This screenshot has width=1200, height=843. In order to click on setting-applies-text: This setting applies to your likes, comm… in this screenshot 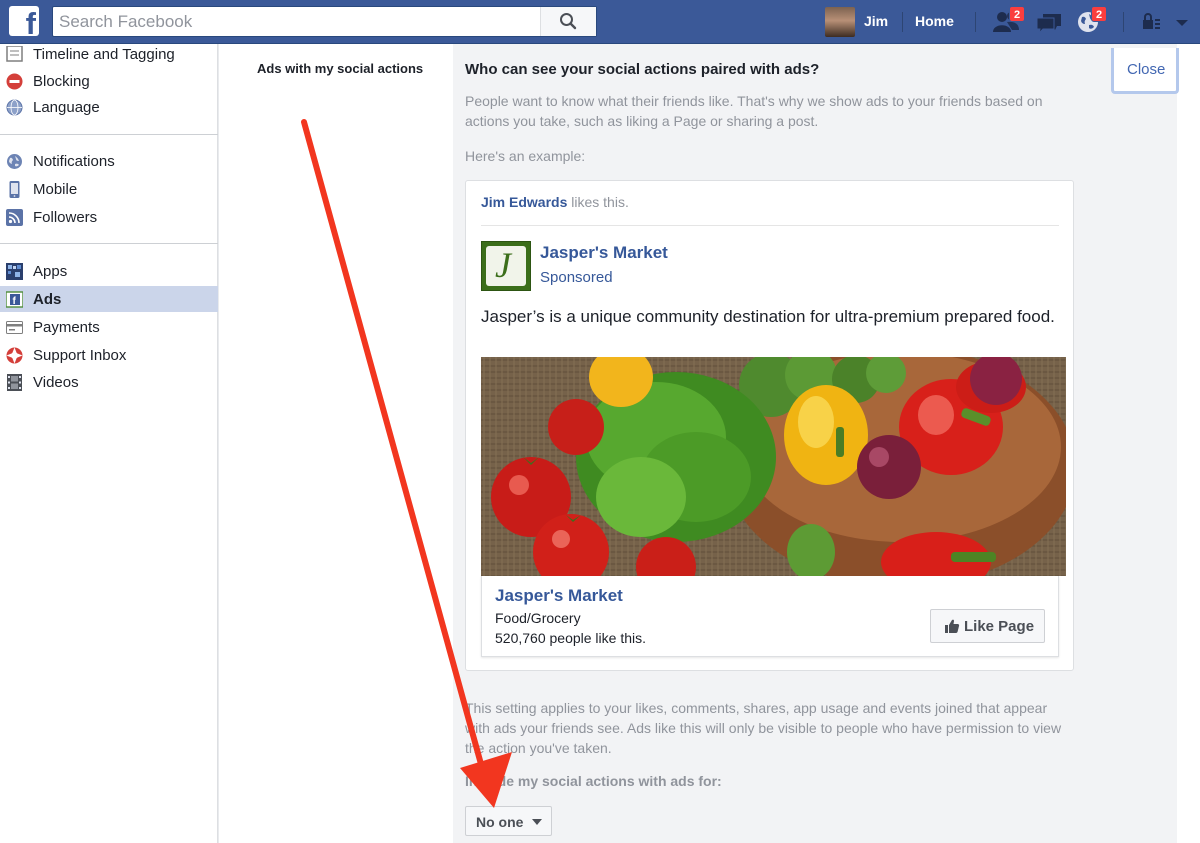, I will do `click(763, 728)`.